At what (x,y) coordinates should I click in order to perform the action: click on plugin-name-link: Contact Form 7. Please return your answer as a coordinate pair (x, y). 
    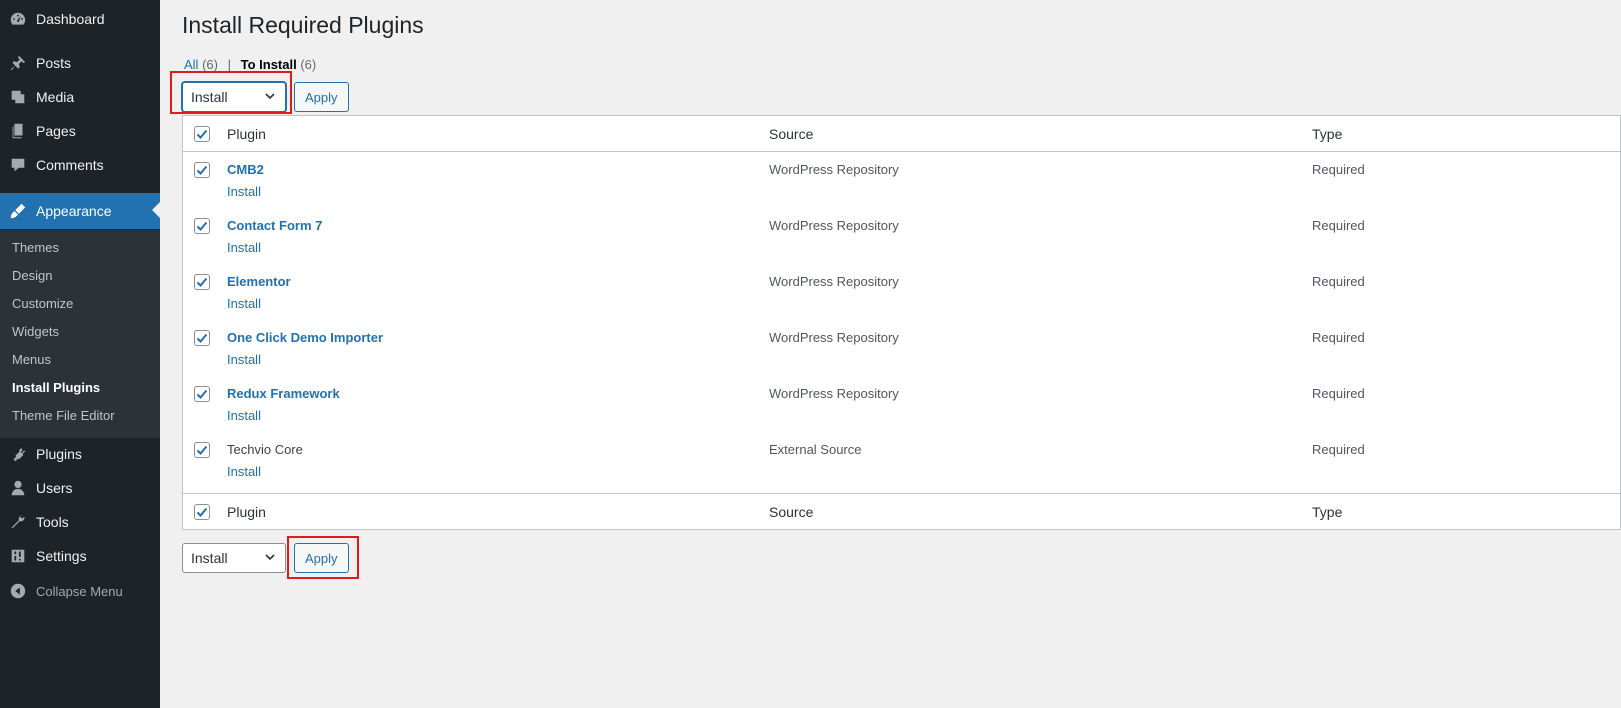
    Looking at the image, I should click on (274, 225).